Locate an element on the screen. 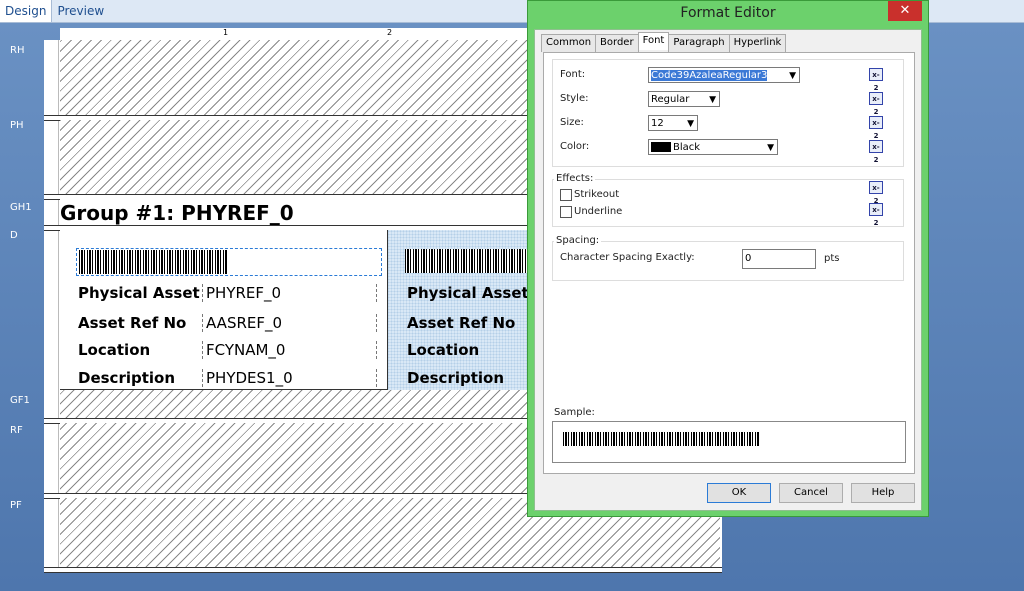 The height and width of the screenshot is (591, 1024). help-button: Help is located at coordinates (883, 493).